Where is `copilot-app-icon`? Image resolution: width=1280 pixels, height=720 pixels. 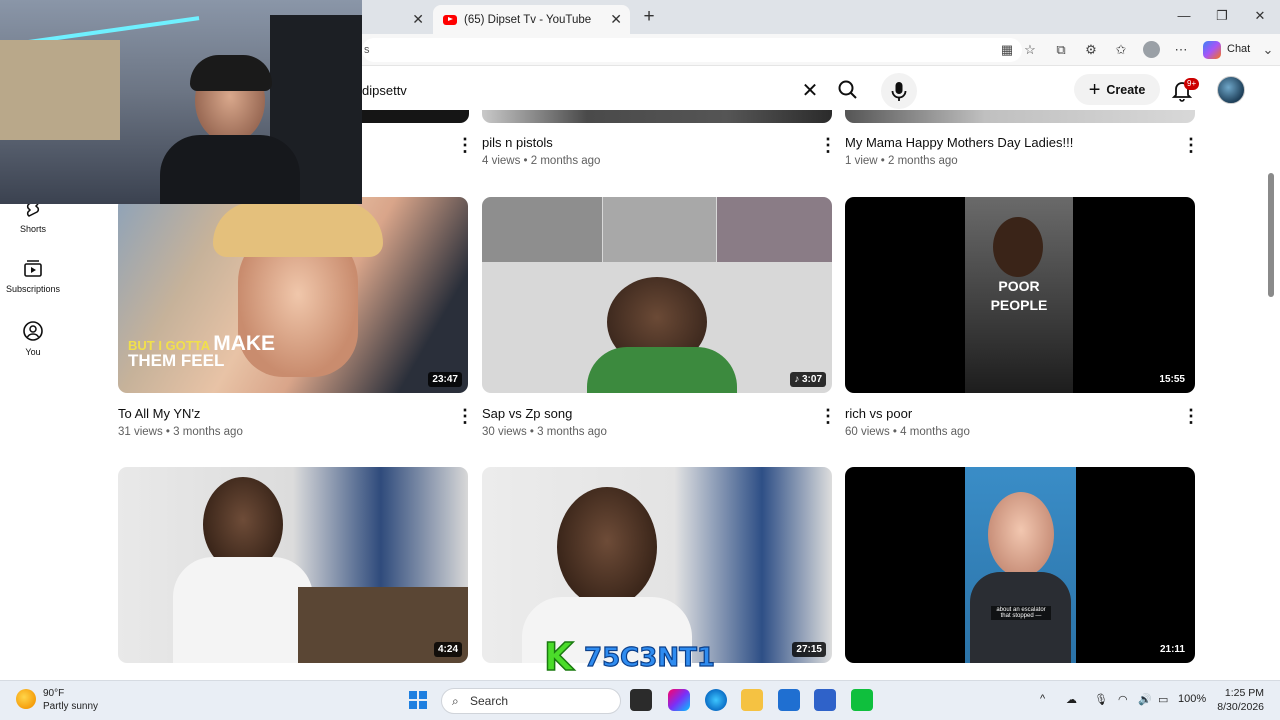
copilot-app-icon is located at coordinates (679, 700).